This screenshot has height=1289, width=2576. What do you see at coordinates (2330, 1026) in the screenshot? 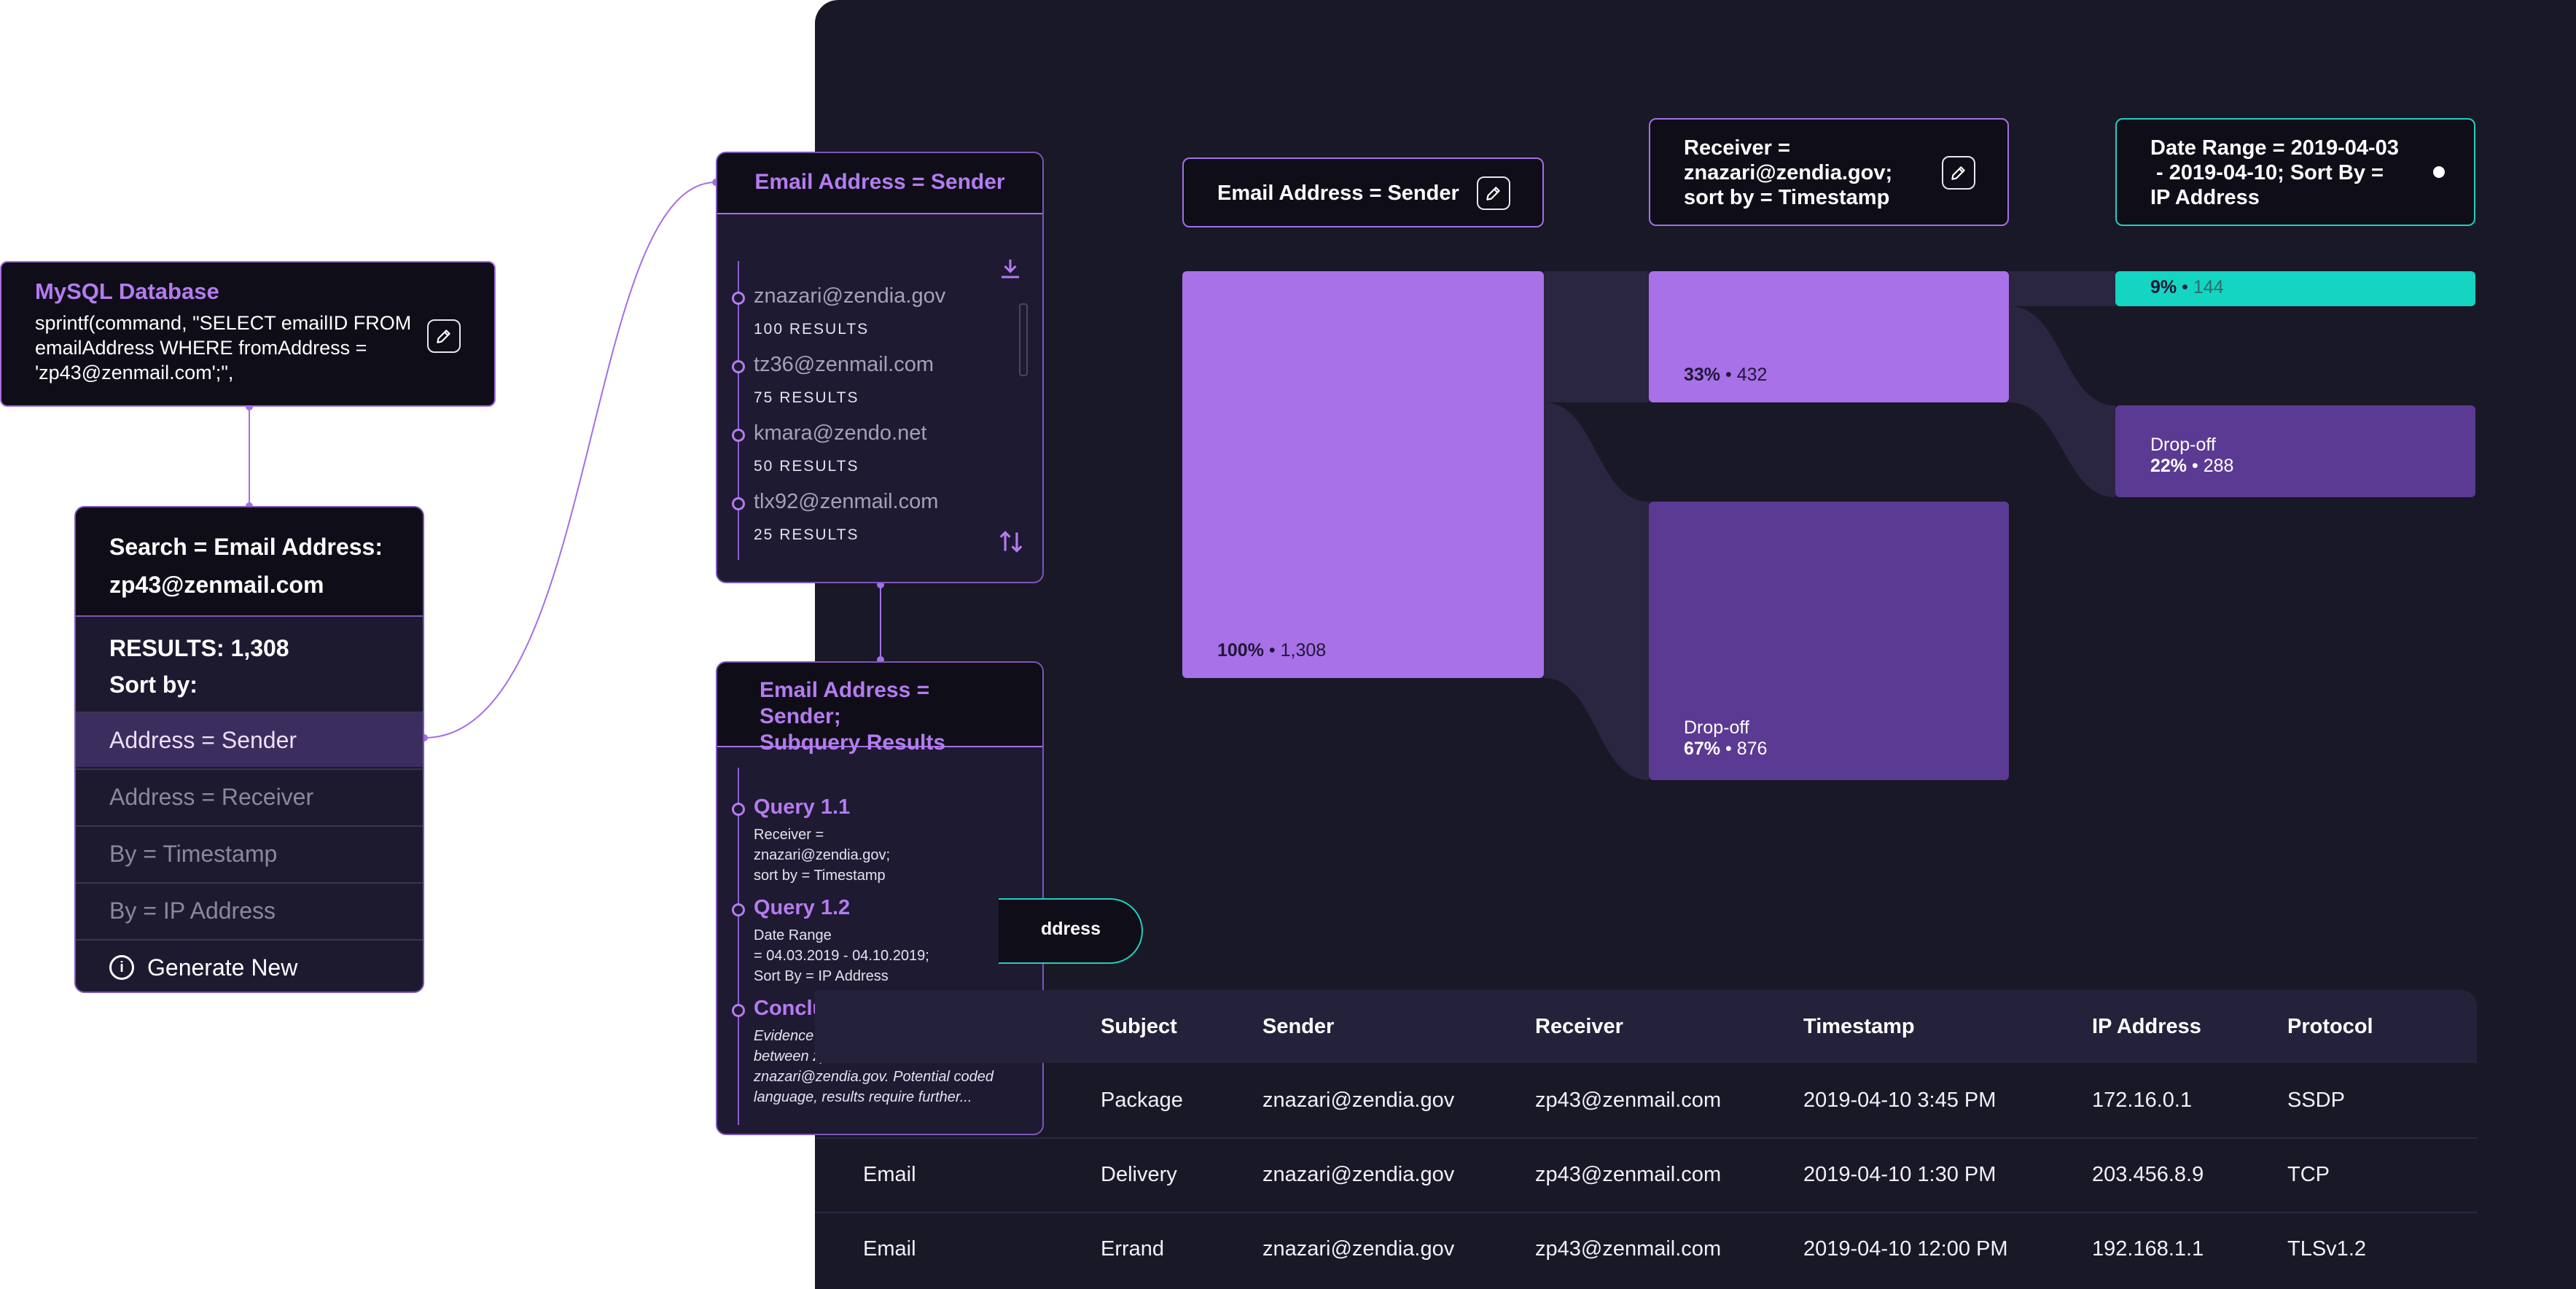
I see `column-header-protocol: Protocol` at bounding box center [2330, 1026].